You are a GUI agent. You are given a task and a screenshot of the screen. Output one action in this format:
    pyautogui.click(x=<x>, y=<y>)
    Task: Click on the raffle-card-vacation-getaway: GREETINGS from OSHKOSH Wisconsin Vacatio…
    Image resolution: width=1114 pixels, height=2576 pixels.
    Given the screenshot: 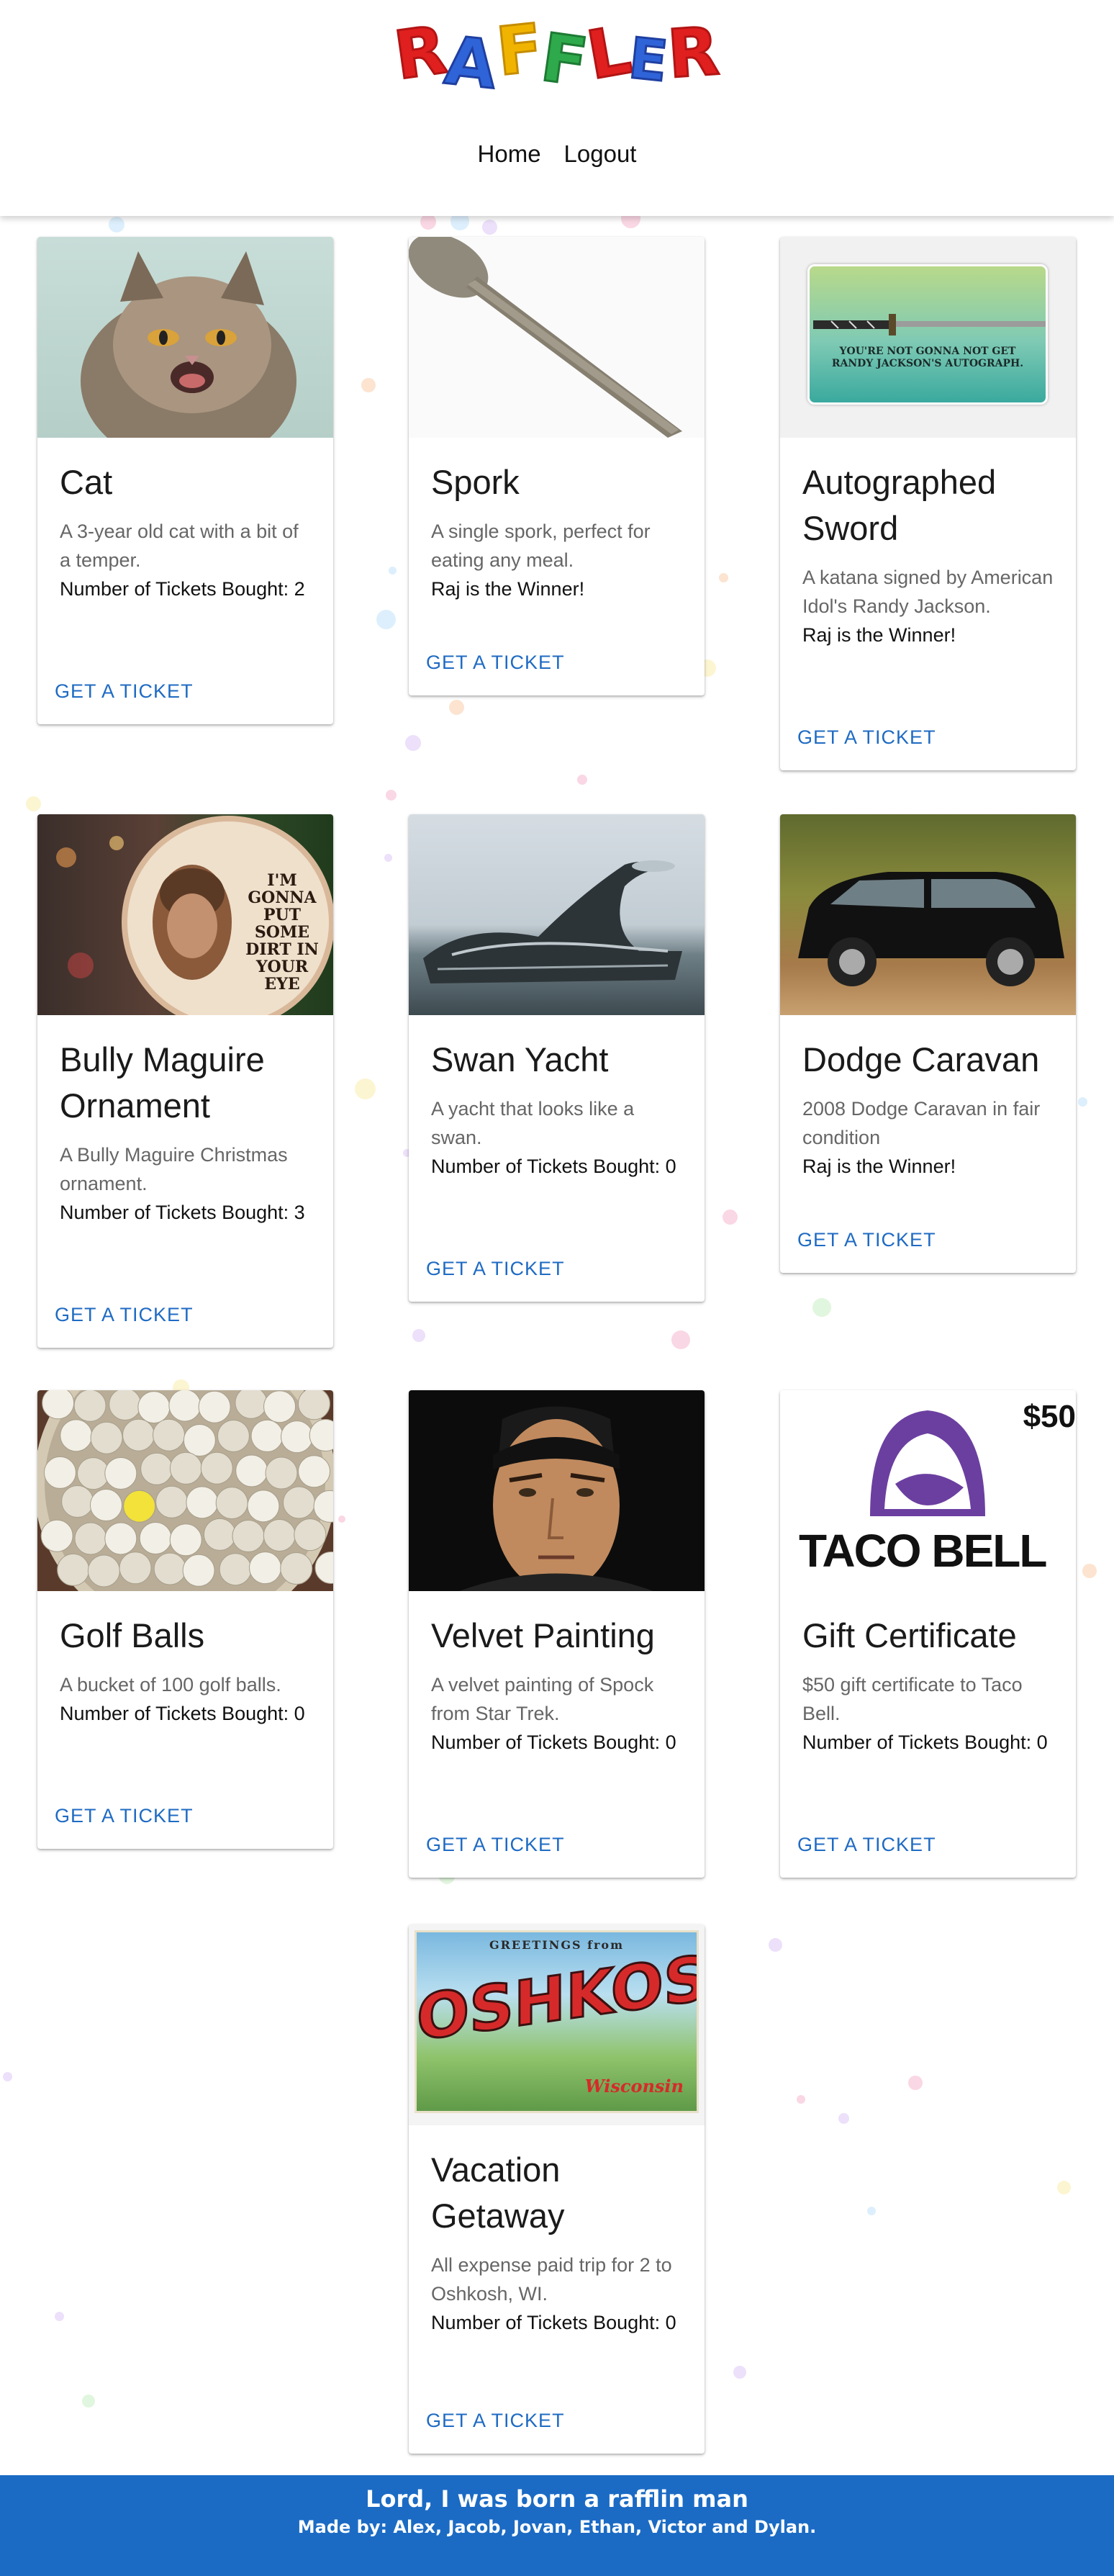 What is the action you would take?
    pyautogui.click(x=557, y=2189)
    